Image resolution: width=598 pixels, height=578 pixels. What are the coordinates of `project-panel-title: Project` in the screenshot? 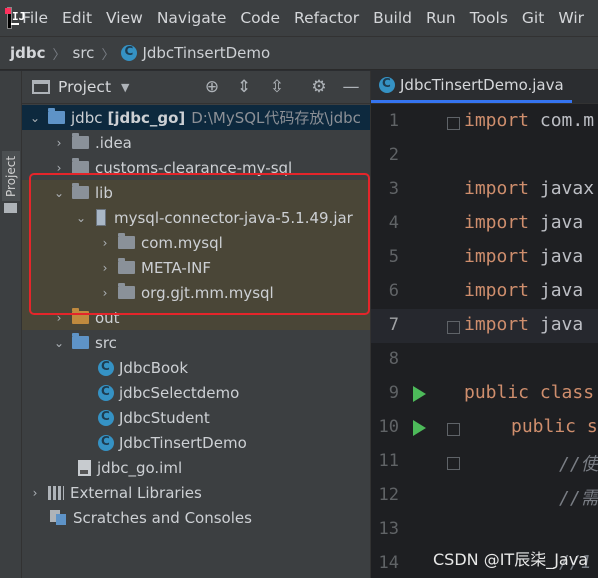 It's located at (84, 87).